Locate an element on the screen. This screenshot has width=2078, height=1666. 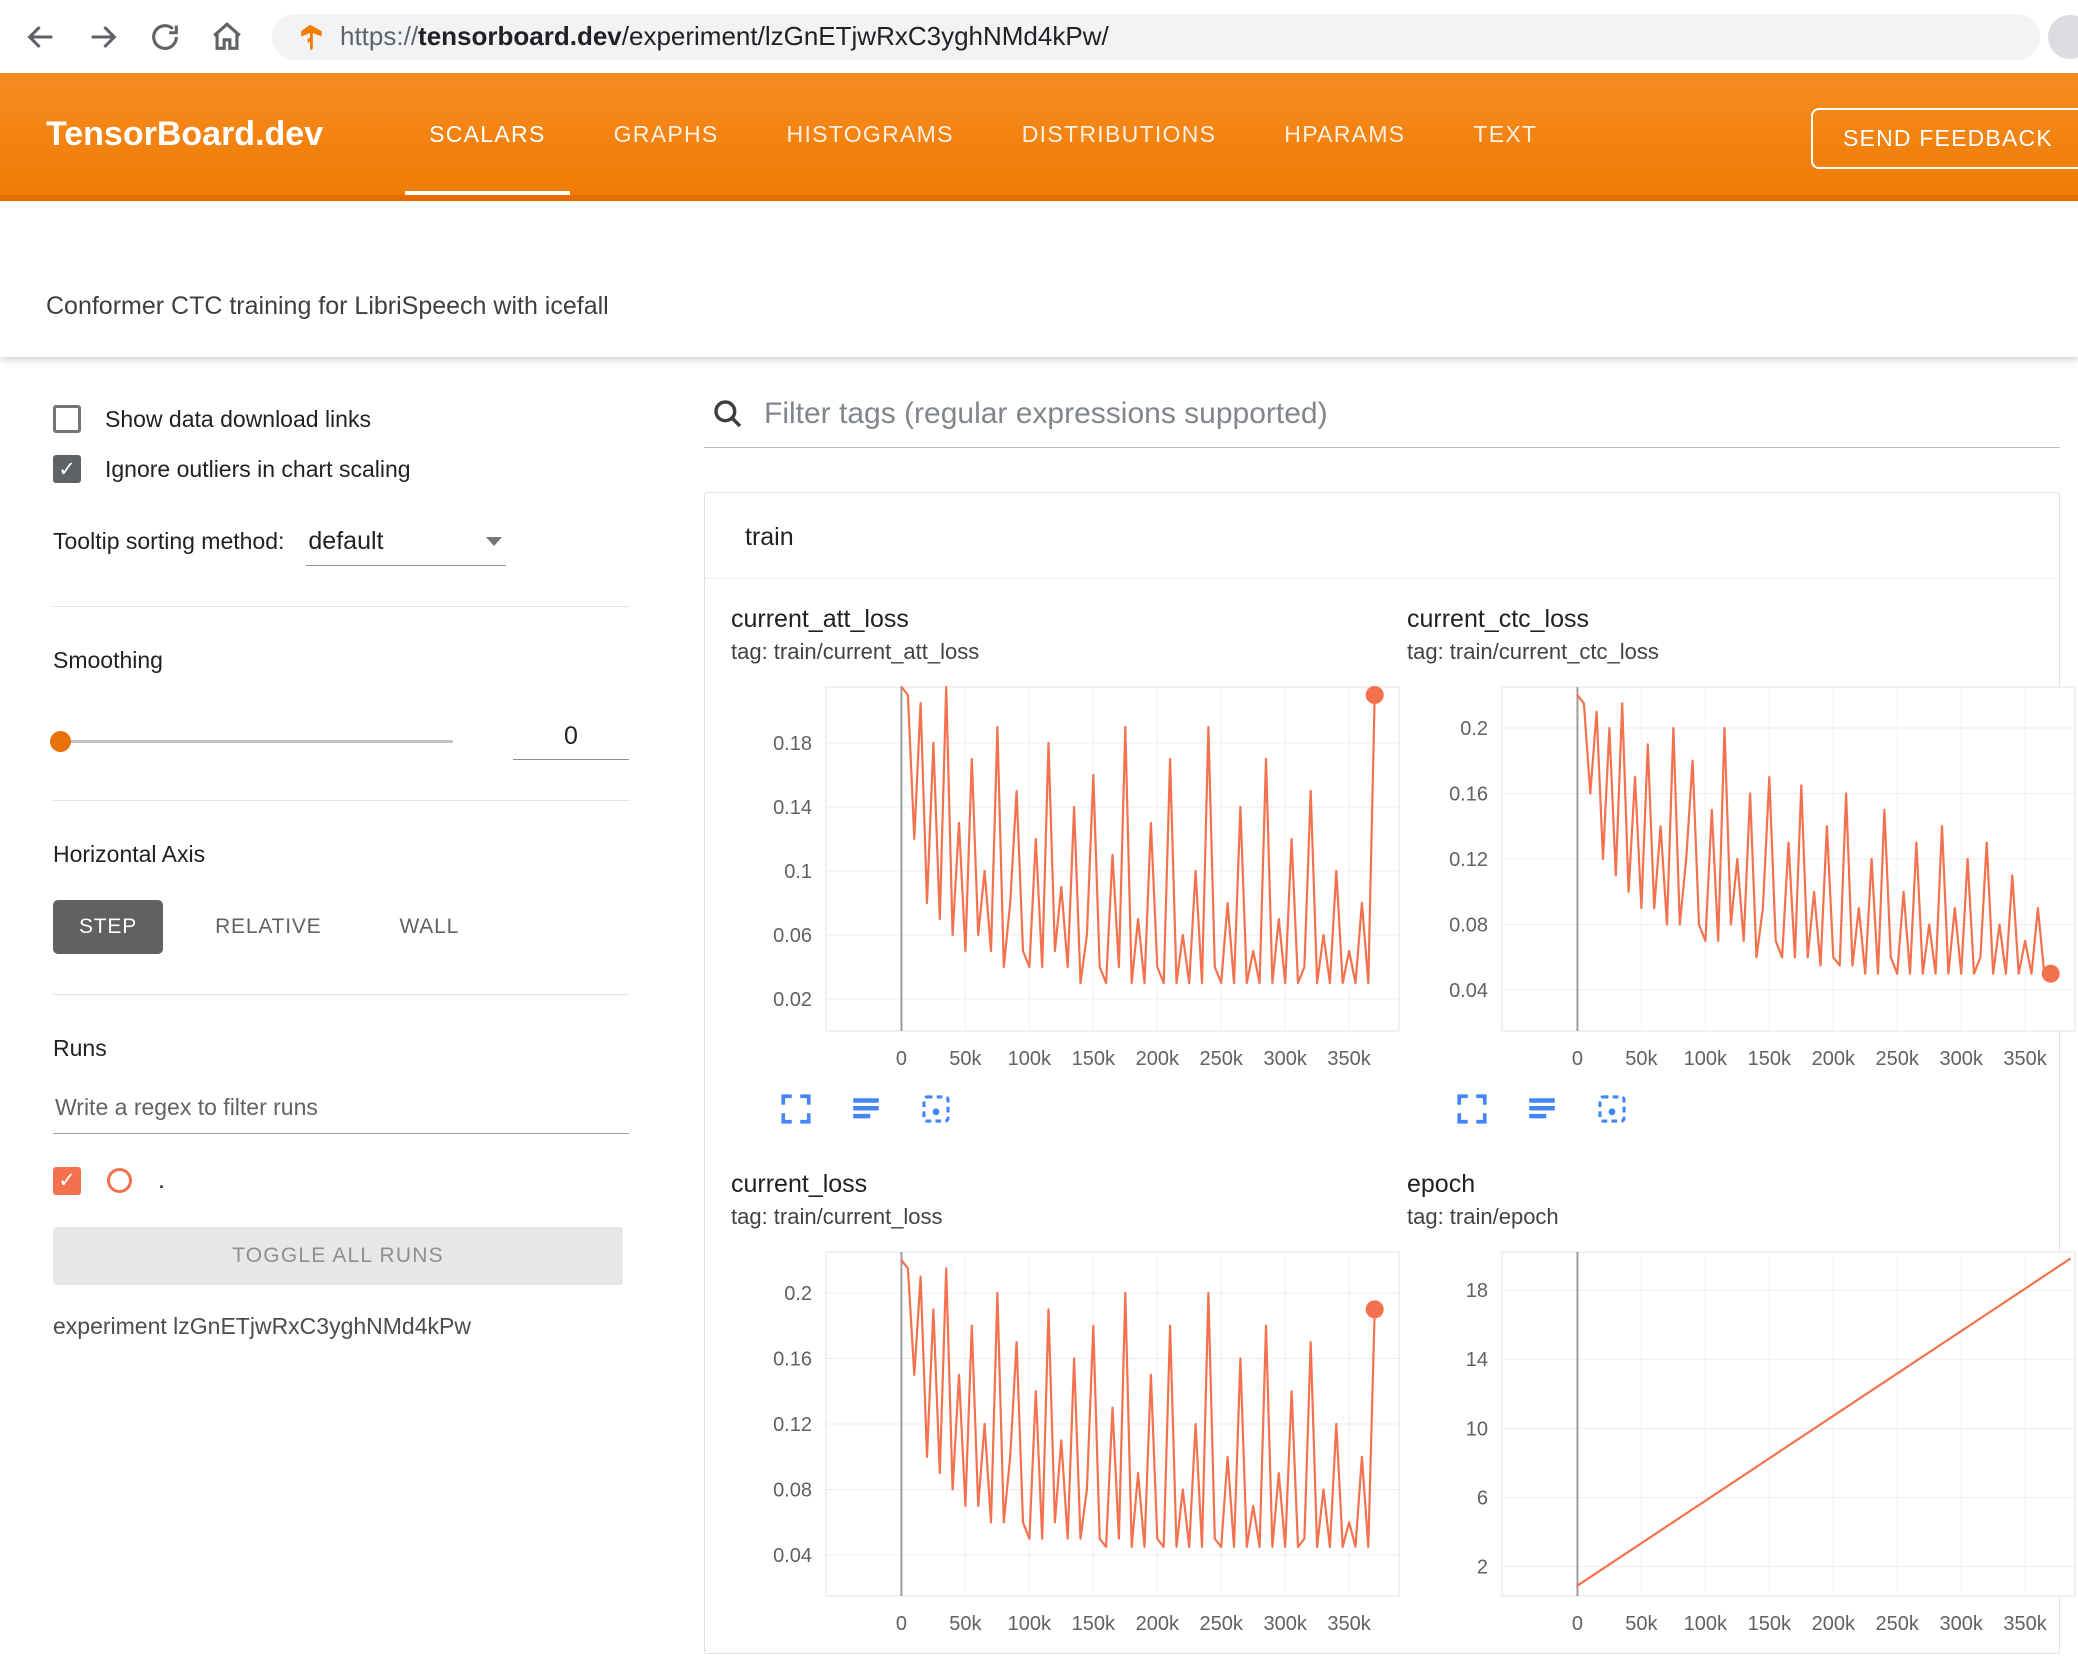
tab-scalars: SCALARS is located at coordinates (487, 134).